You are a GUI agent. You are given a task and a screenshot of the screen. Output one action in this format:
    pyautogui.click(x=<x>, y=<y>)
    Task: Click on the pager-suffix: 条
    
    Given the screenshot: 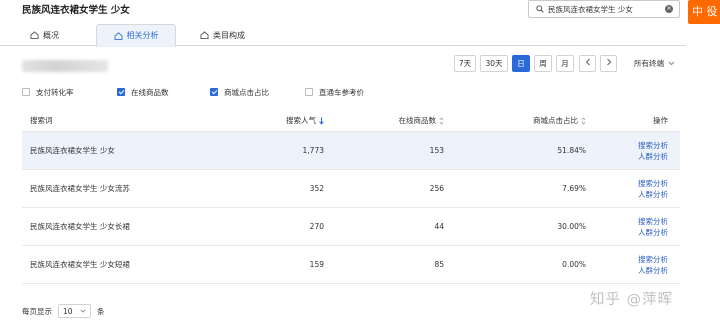 What is the action you would take?
    pyautogui.click(x=101, y=311)
    